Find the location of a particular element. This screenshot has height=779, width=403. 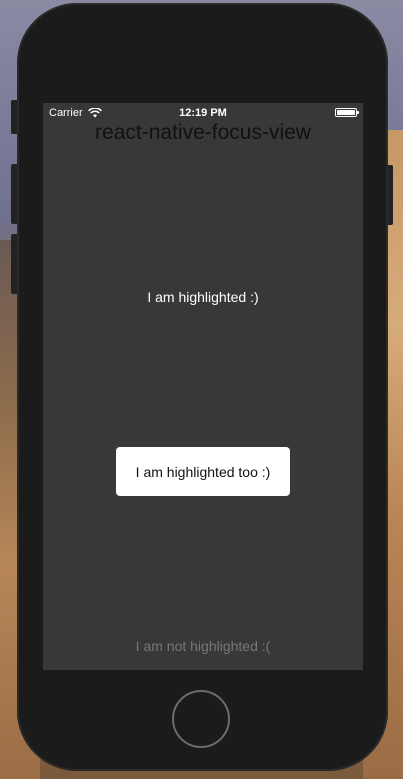

highlighted-focus-card: I am highlighted too :) is located at coordinates (203, 471).